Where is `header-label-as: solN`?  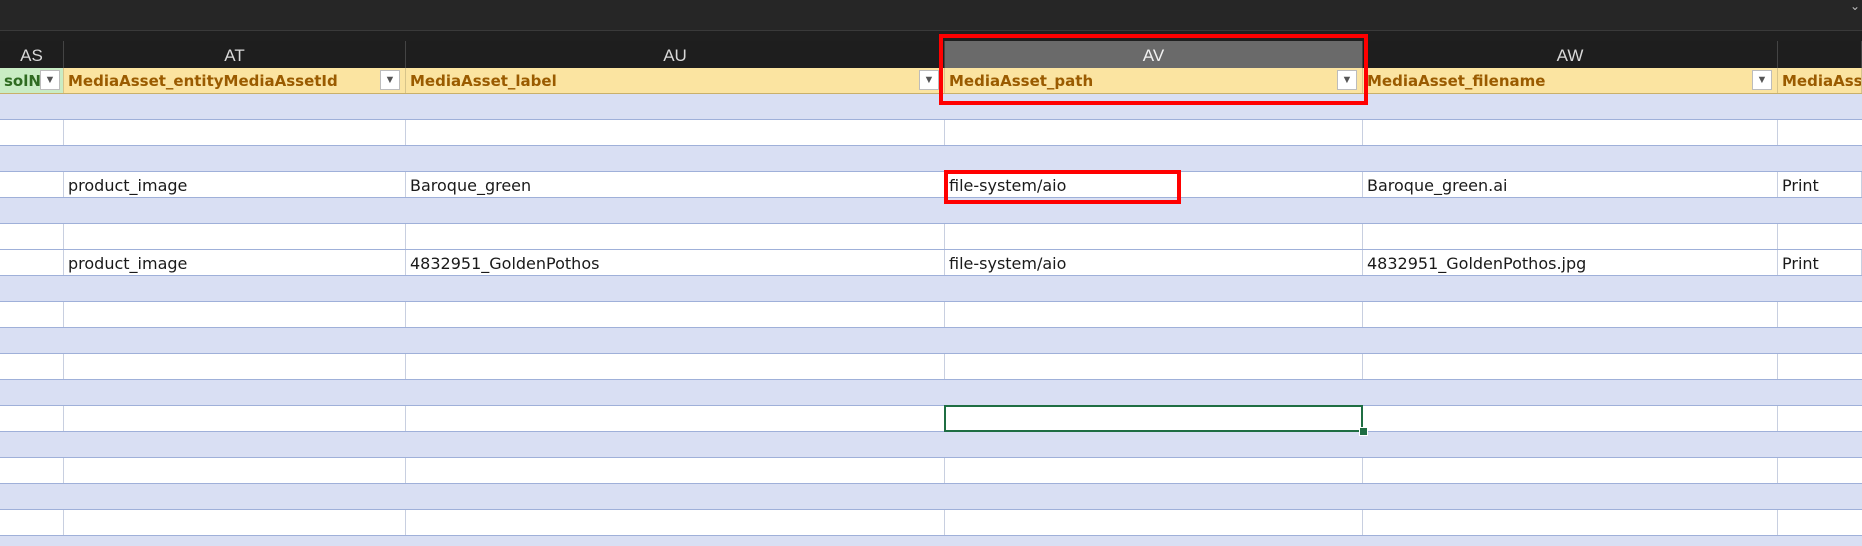
header-label-as: solN is located at coordinates (22, 81).